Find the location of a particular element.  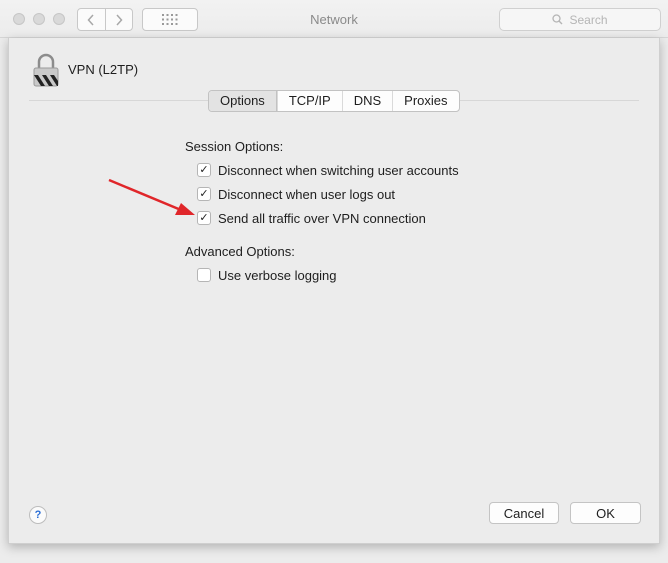

checkbox-verbose-logging is located at coordinates (204, 275).